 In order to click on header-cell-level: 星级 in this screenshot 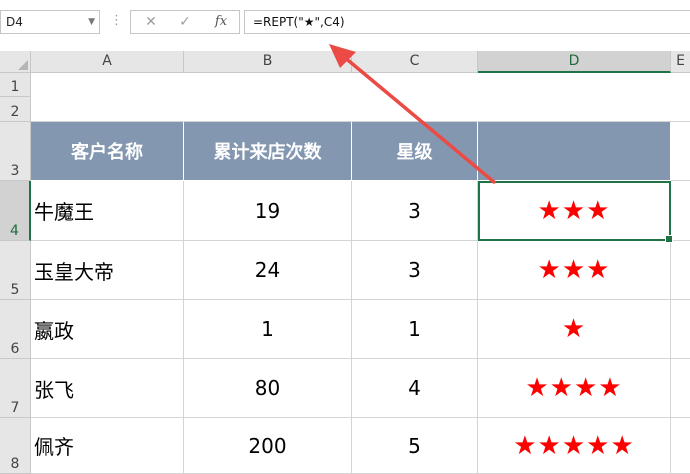, I will do `click(415, 151)`.